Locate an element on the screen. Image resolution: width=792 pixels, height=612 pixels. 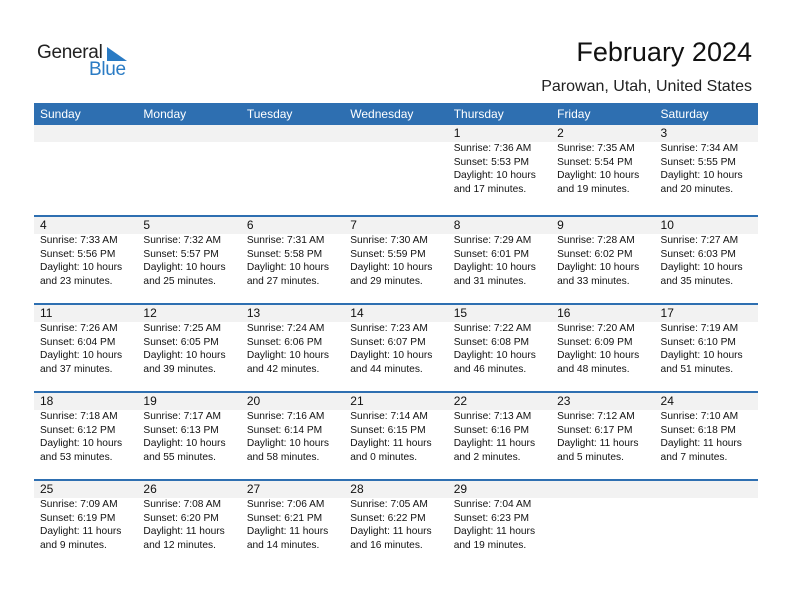
sunrise-time: Sunrise: 7:22 AM is located at coordinates (492, 328).